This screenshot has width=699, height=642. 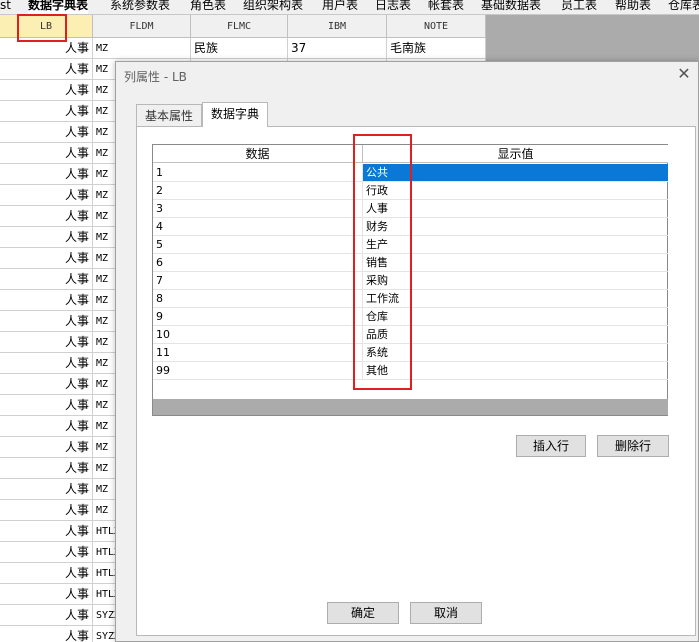 What do you see at coordinates (515, 371) in the screenshot?
I see `dict-cell-display: 其他` at bounding box center [515, 371].